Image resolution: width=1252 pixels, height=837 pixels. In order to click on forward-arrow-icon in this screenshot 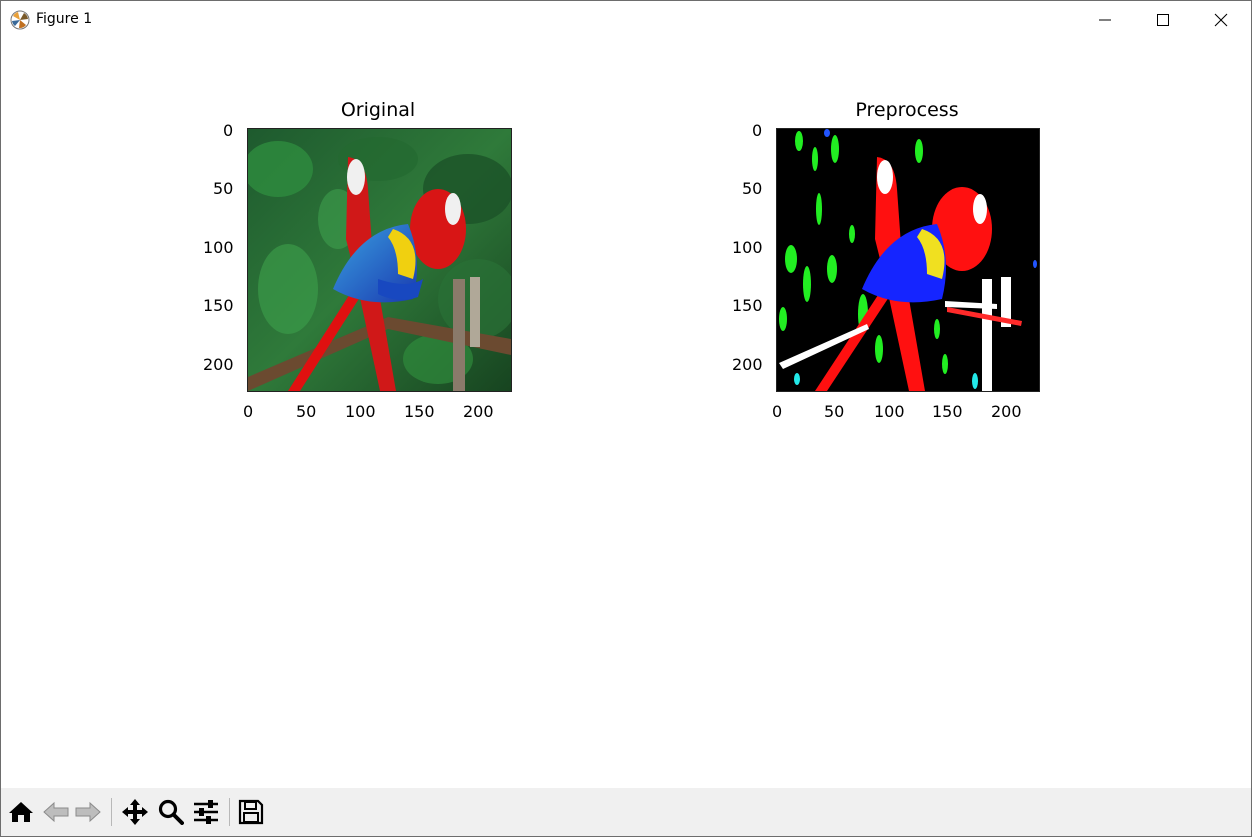, I will do `click(88, 812)`.